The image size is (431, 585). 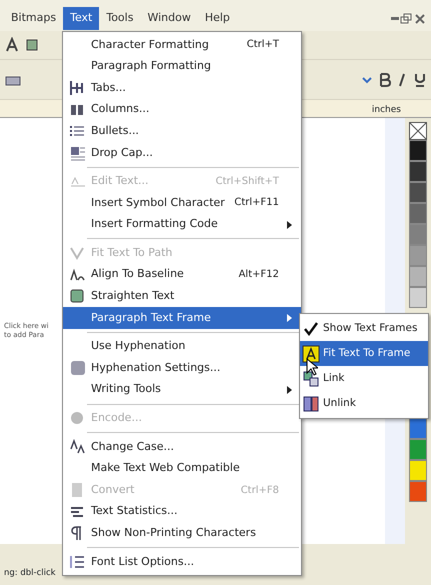 What do you see at coordinates (386, 110) in the screenshot?
I see `ruler-unit-label: inches` at bounding box center [386, 110].